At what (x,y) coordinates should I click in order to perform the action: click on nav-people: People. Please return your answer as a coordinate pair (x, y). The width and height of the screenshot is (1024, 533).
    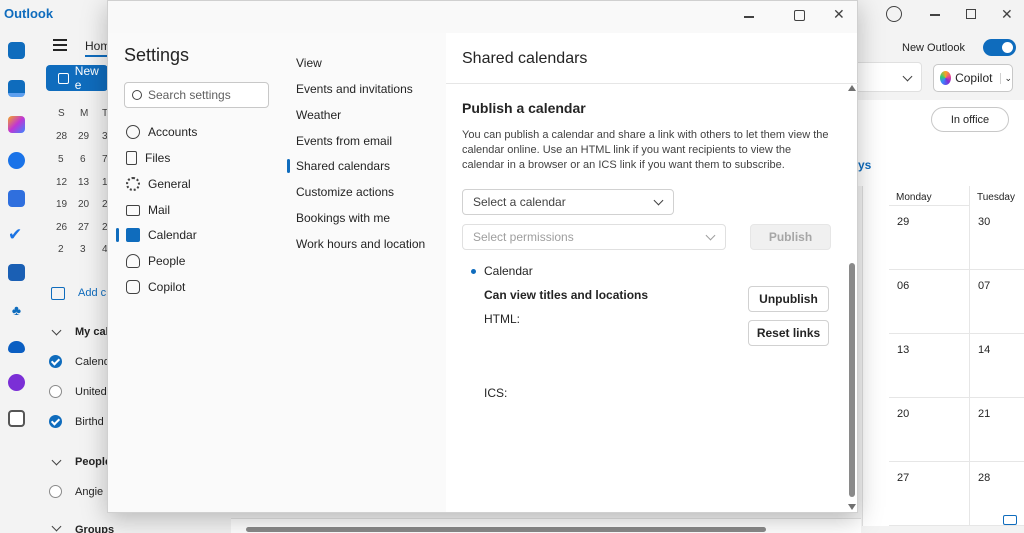
    Looking at the image, I should click on (155, 261).